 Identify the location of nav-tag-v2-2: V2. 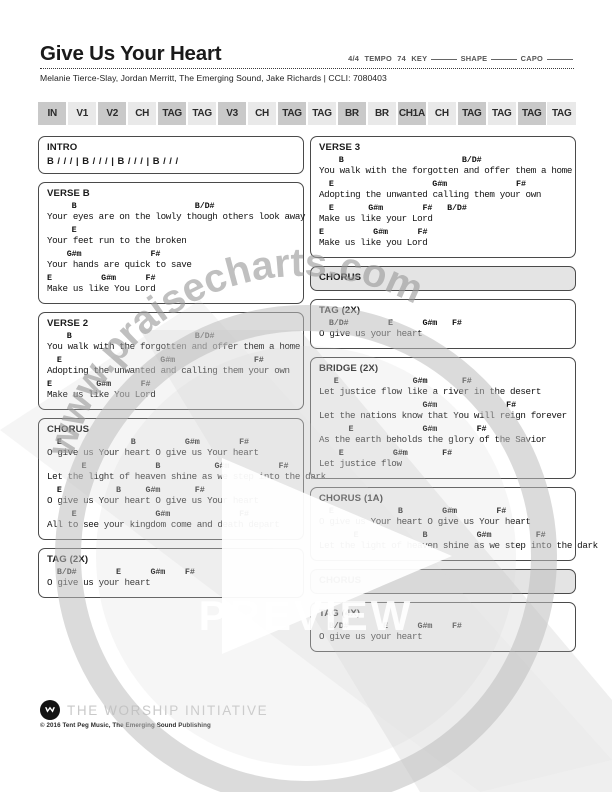
(112, 113).